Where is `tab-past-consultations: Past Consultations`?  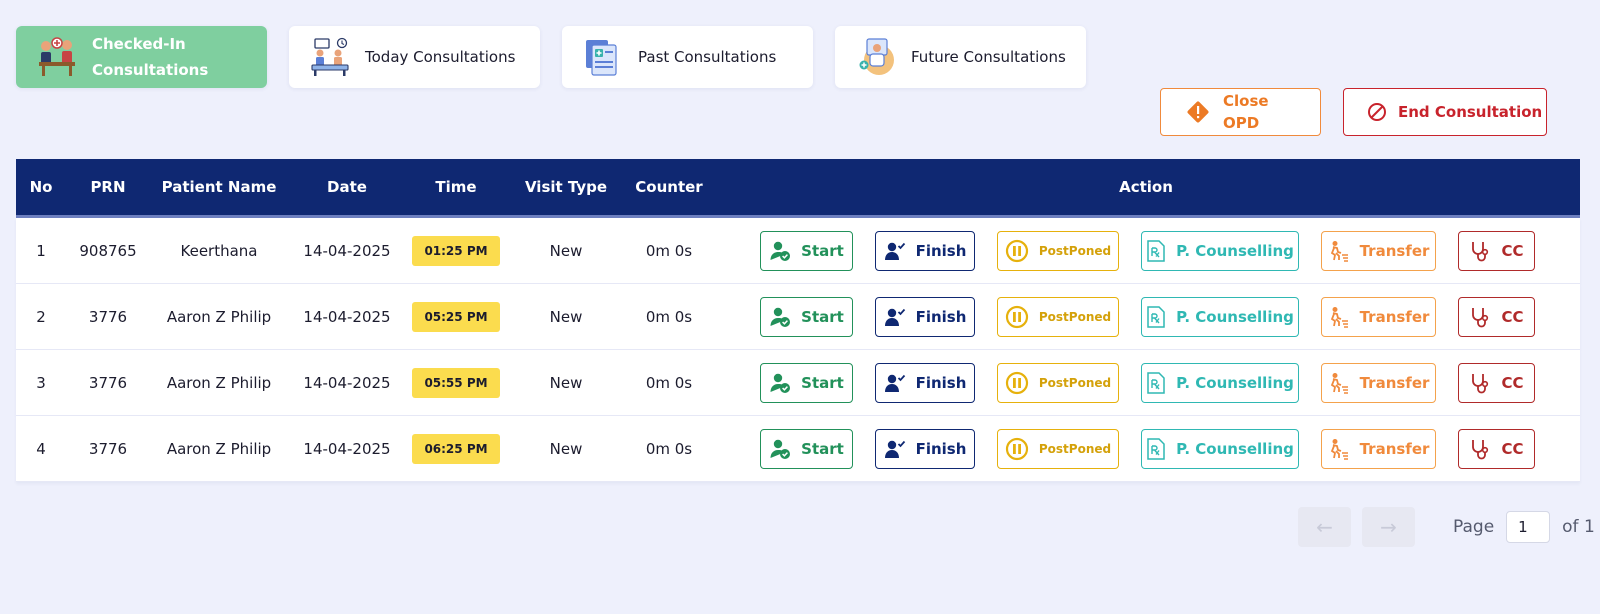 tab-past-consultations: Past Consultations is located at coordinates (687, 57).